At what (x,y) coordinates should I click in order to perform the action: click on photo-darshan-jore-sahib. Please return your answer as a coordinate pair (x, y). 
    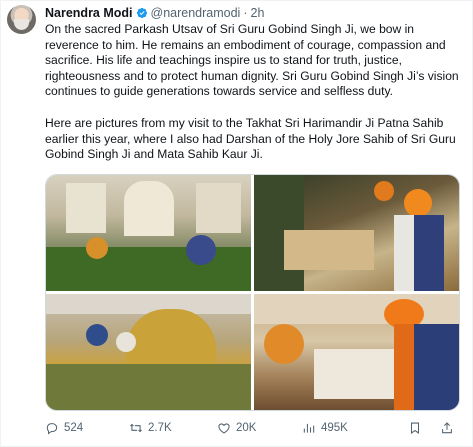
    Looking at the image, I should click on (356, 352).